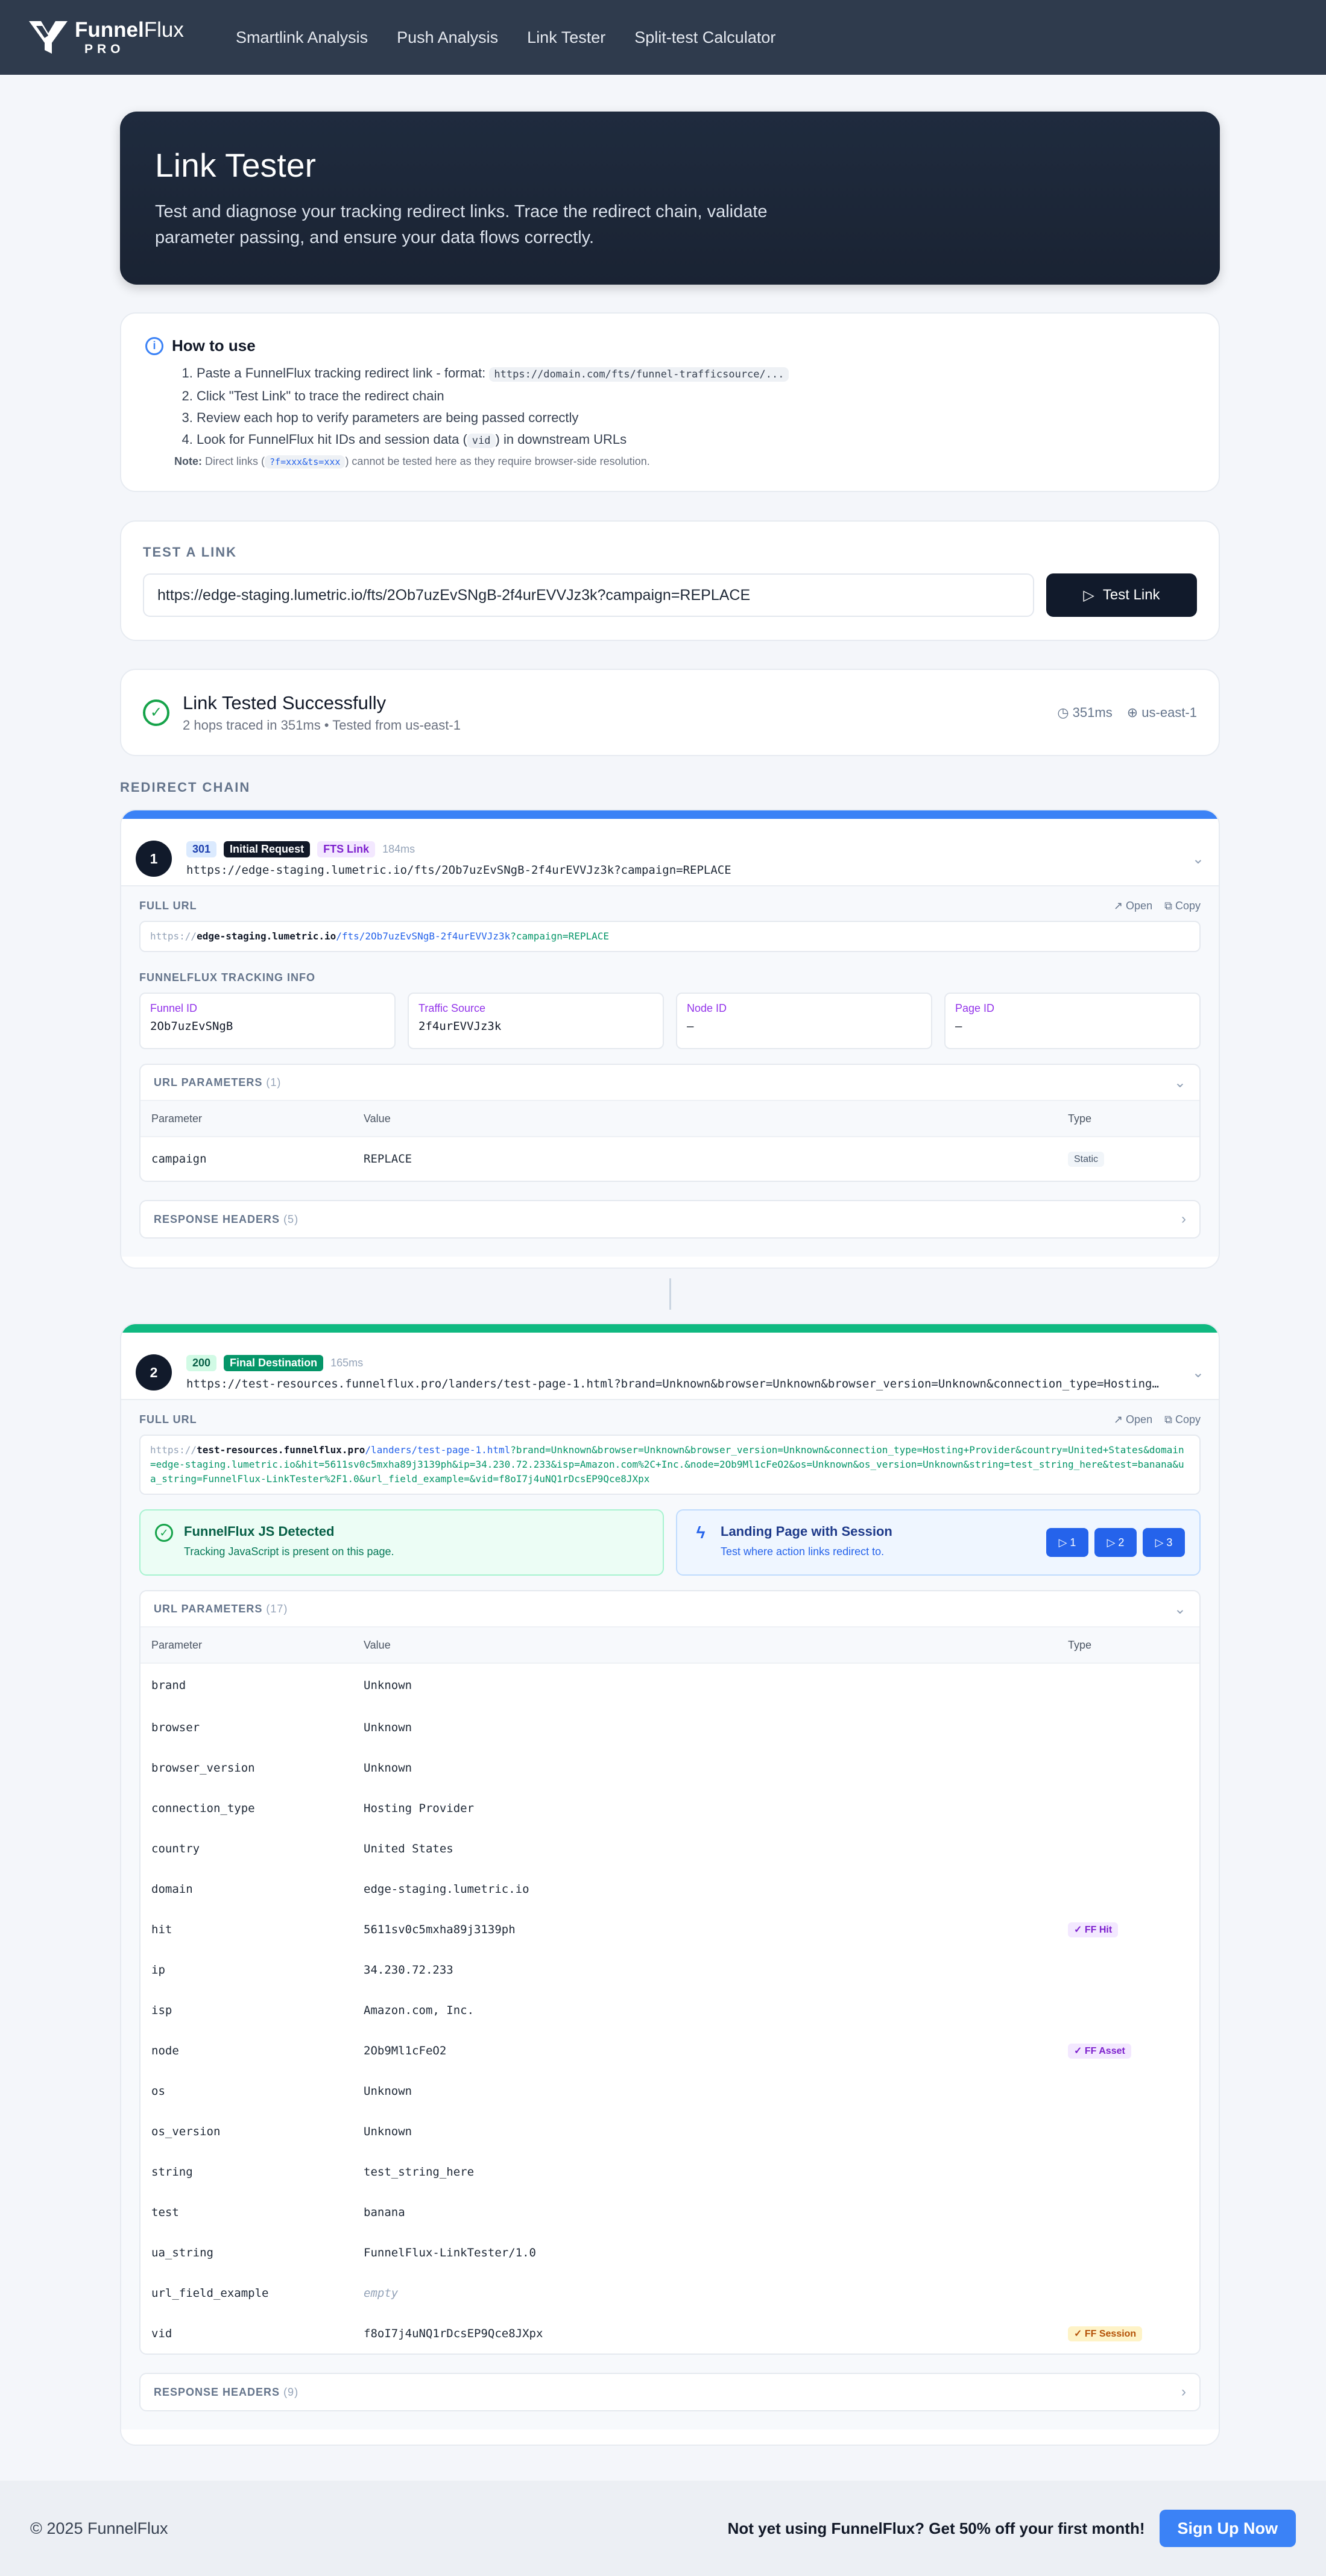 The width and height of the screenshot is (1326, 2576). What do you see at coordinates (1115, 1542) in the screenshot?
I see `action-link-2-button: ▷ 2` at bounding box center [1115, 1542].